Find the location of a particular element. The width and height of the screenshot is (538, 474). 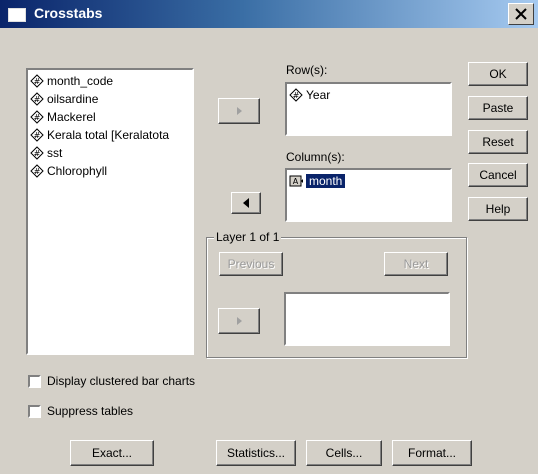

clustered-bar-checkbox is located at coordinates (34, 381).